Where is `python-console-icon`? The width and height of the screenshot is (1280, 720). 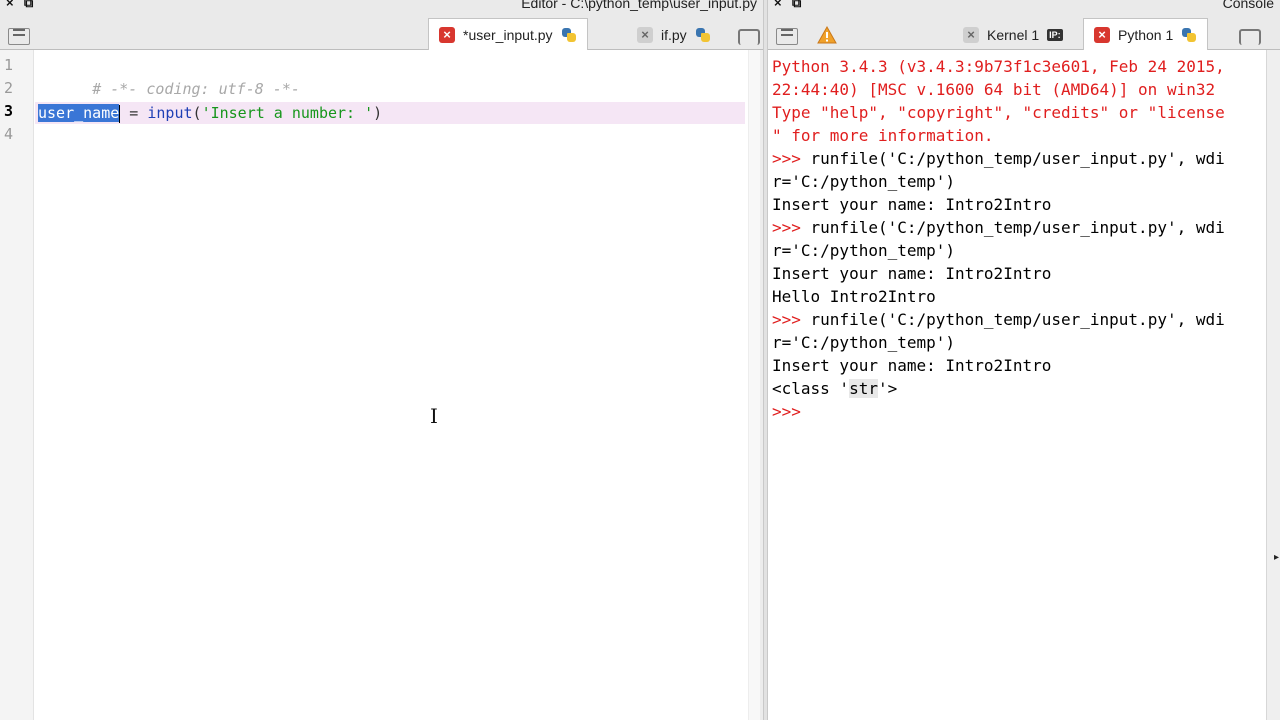
python-console-icon is located at coordinates (1189, 35).